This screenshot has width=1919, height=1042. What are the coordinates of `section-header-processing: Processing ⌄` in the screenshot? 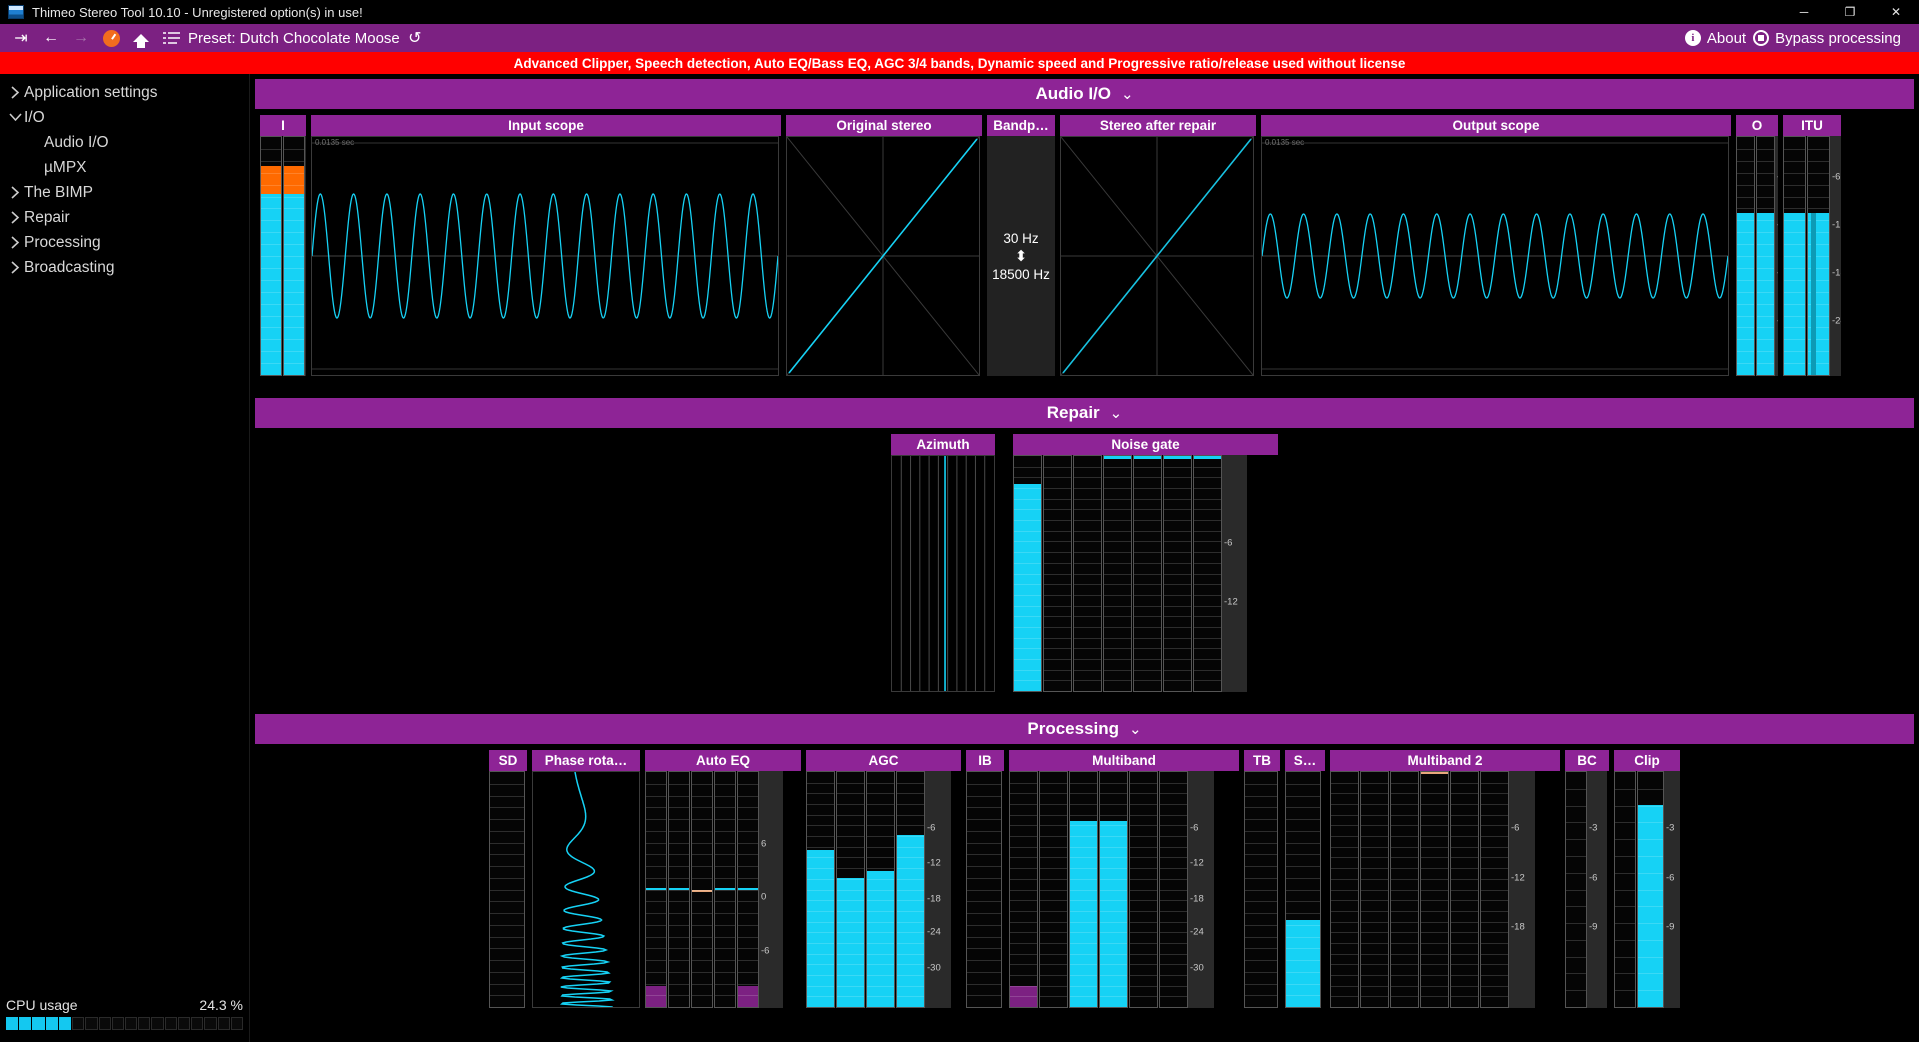 It's located at (1084, 729).